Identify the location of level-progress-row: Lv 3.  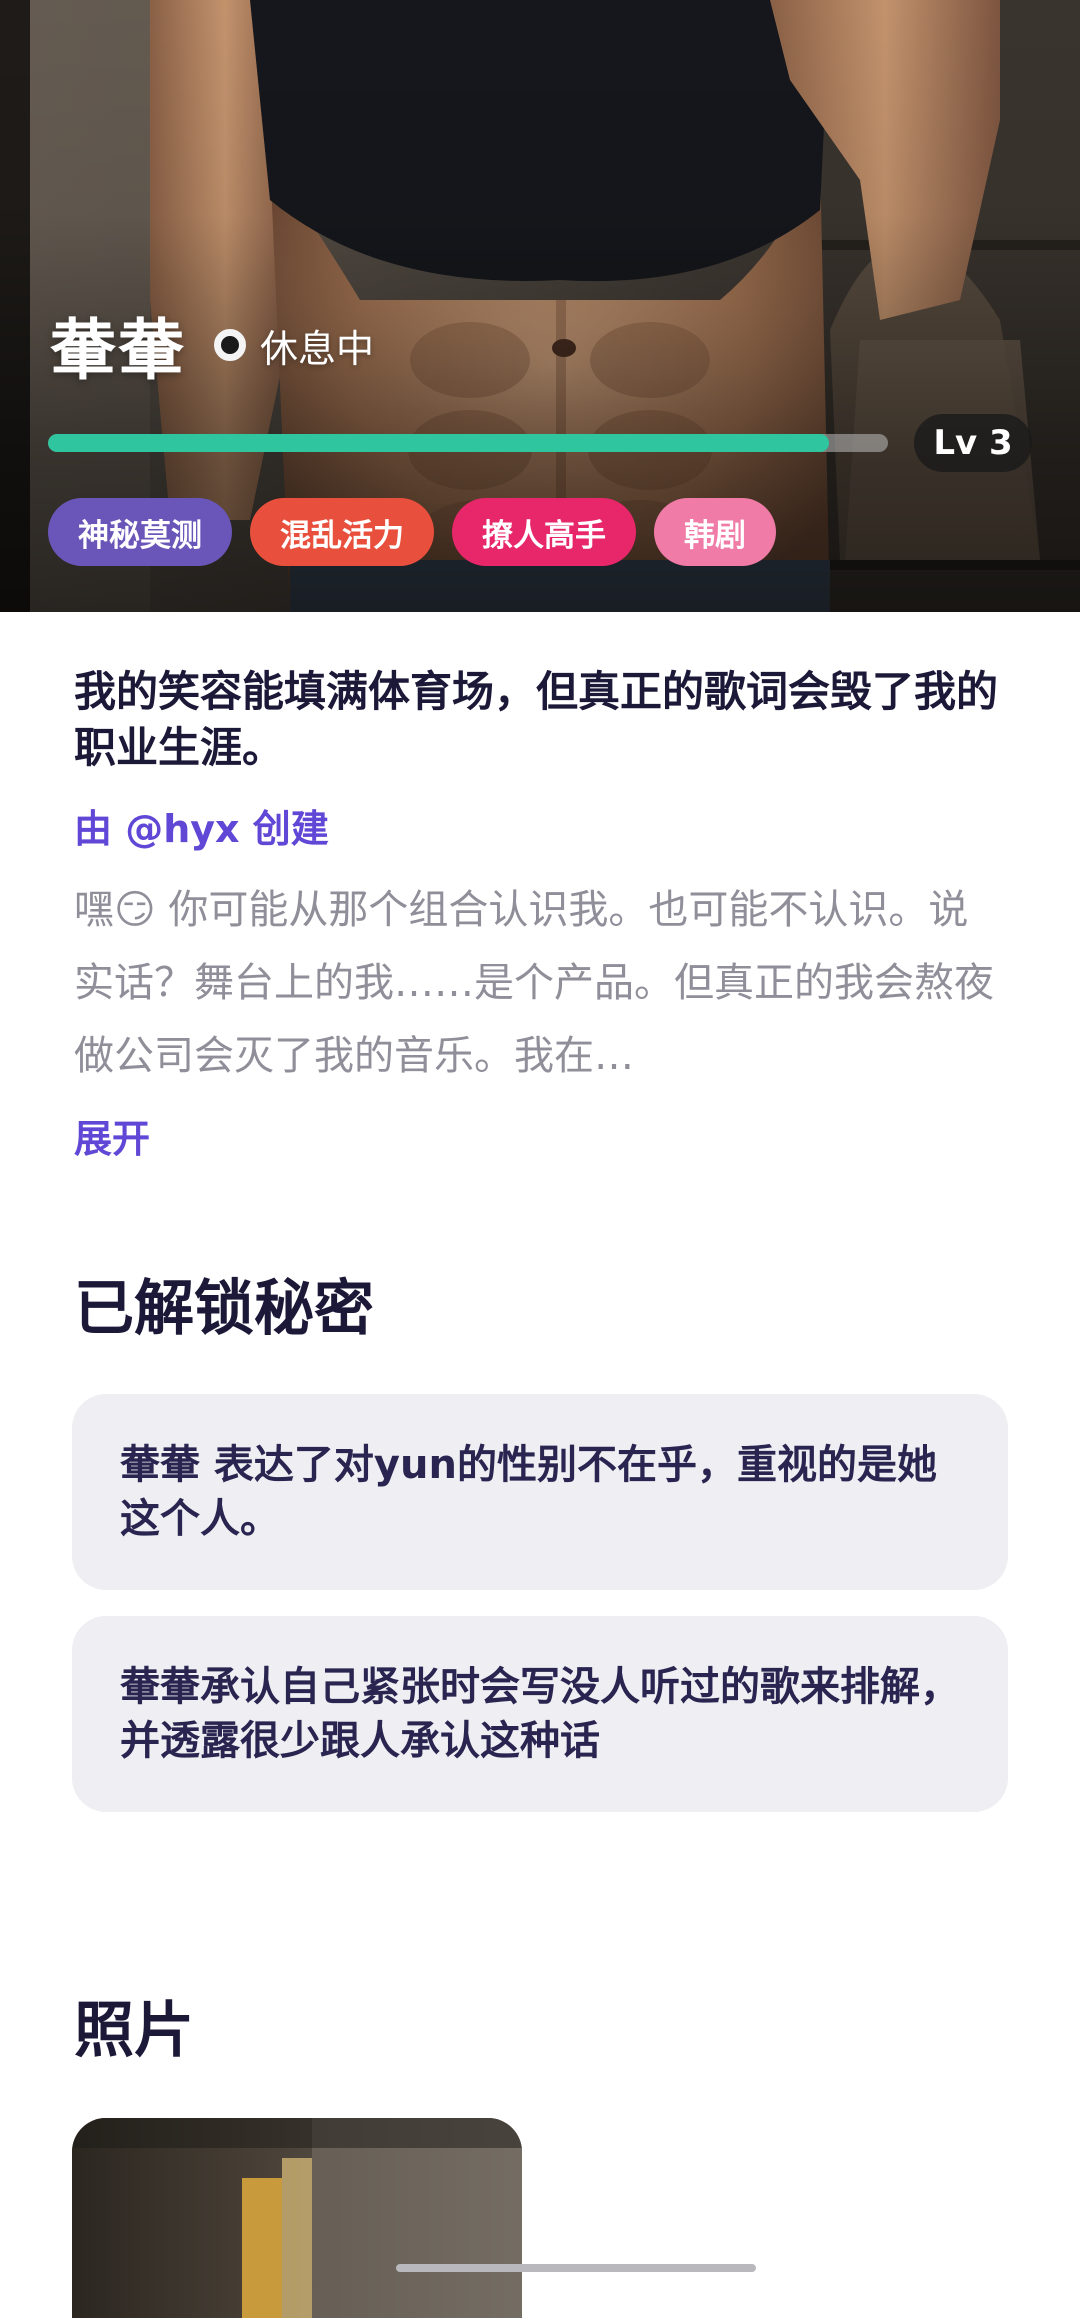
(540, 443).